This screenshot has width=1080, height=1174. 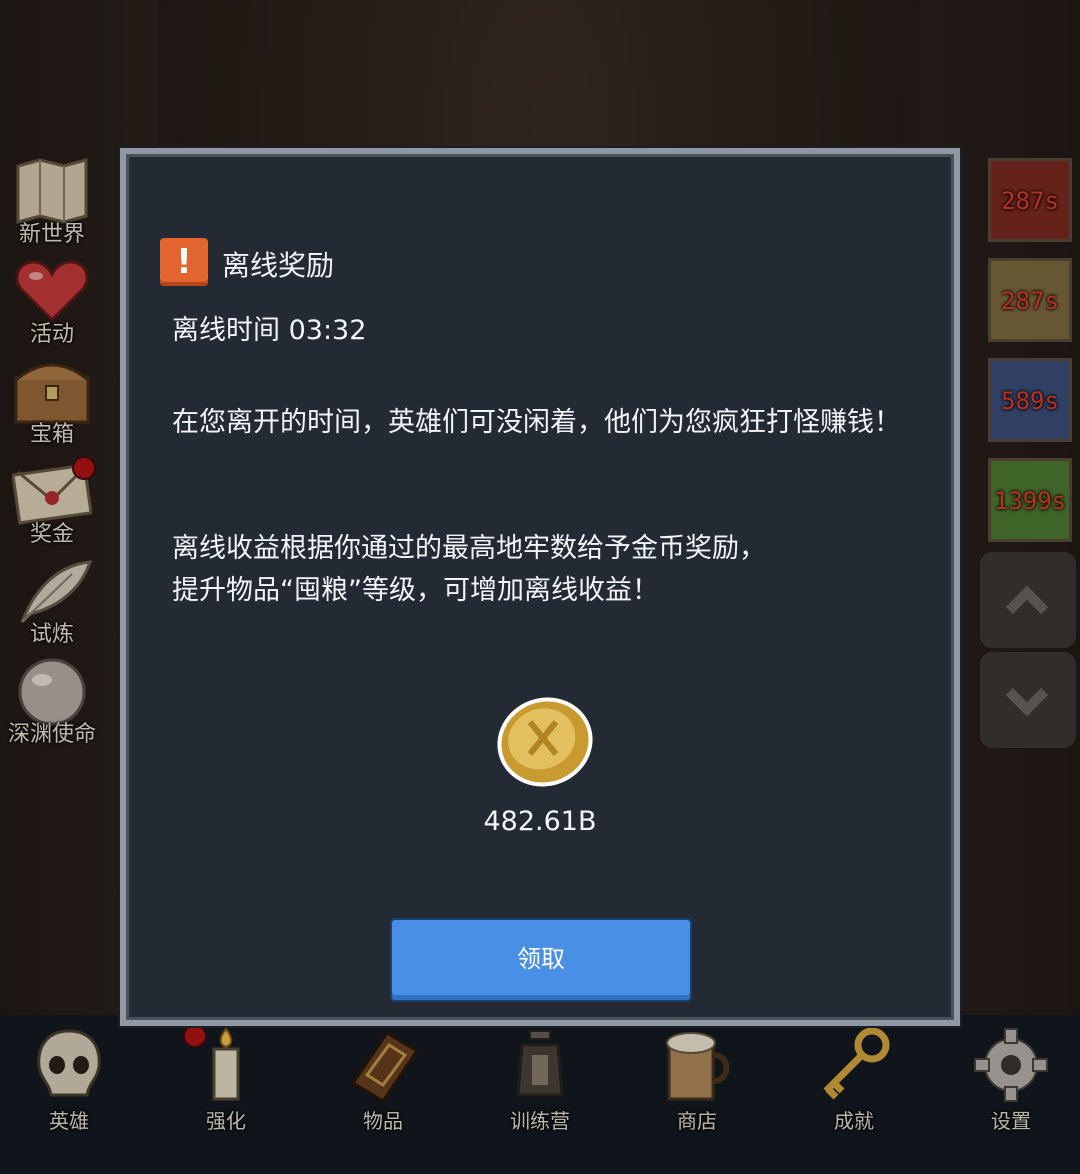 I want to click on reward-amount: 482.61B, so click(x=540, y=821).